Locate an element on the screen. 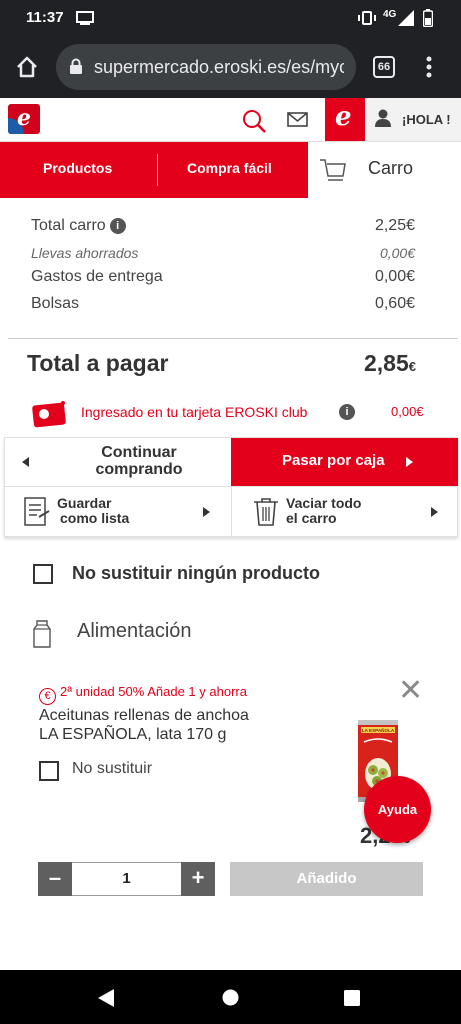  chevron-left-icon is located at coordinates (25, 462).